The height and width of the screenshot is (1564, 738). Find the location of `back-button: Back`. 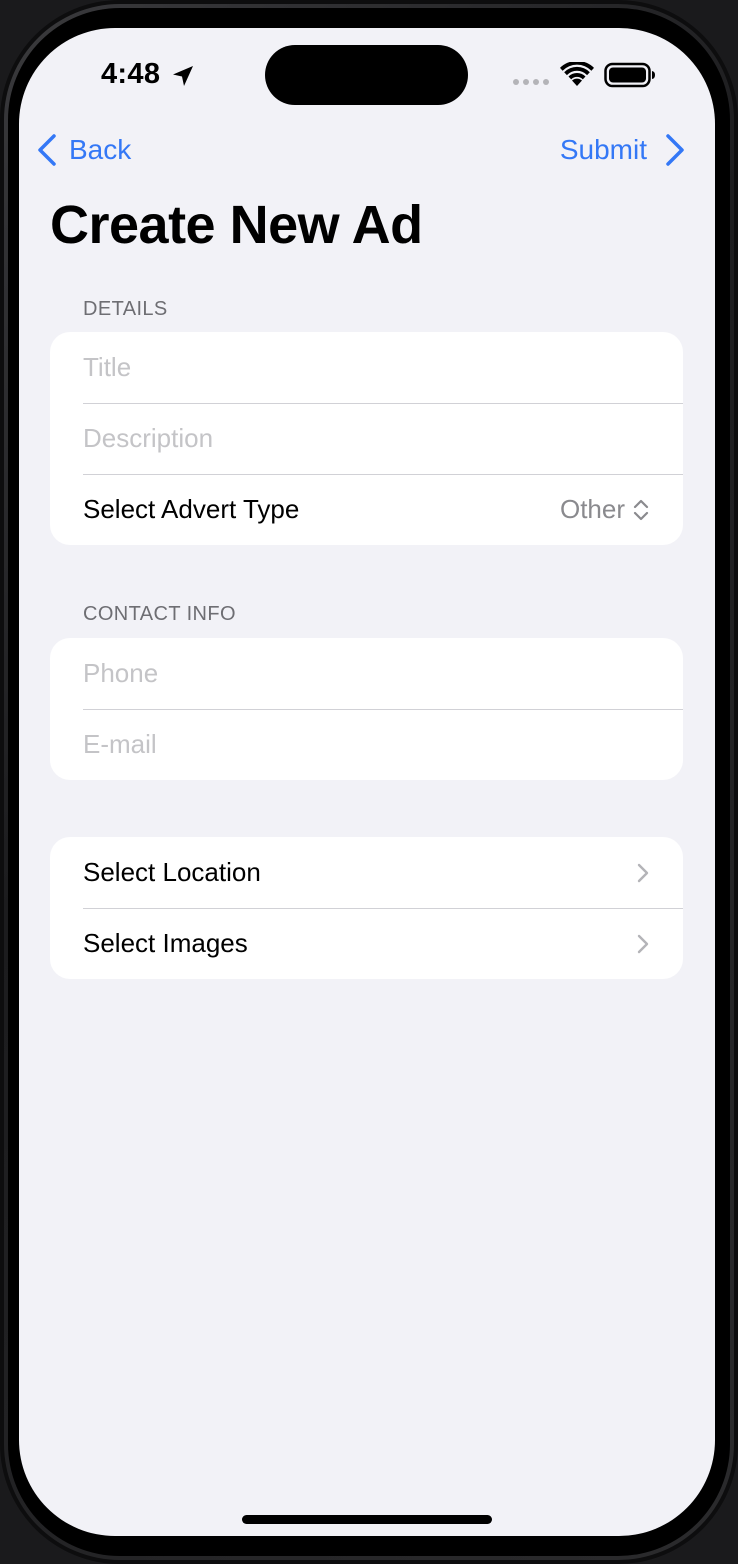

back-button: Back is located at coordinates (84, 150).